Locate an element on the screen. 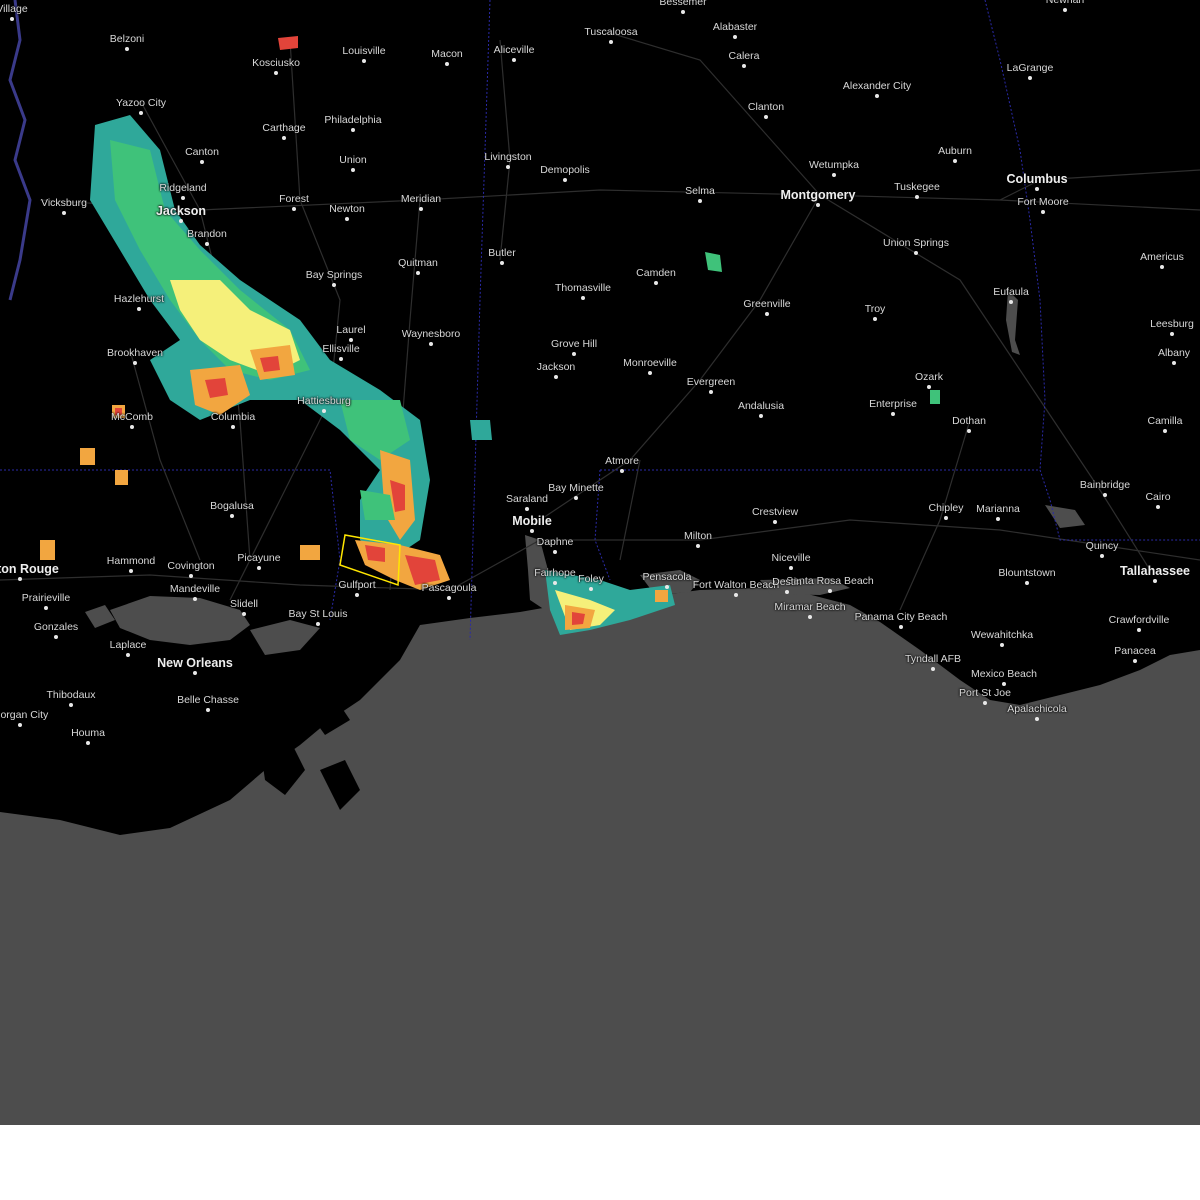 This screenshot has width=1200, height=1200. city-label: Bay Springs is located at coordinates (334, 274).